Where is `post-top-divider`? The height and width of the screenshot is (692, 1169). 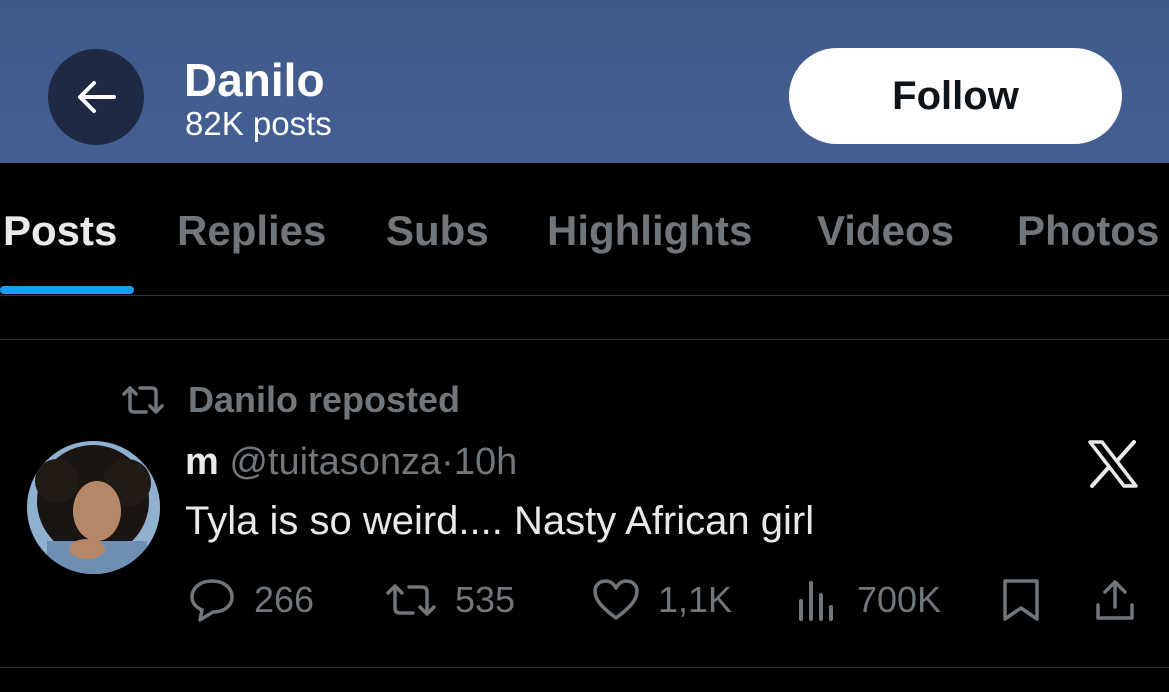 post-top-divider is located at coordinates (584, 339).